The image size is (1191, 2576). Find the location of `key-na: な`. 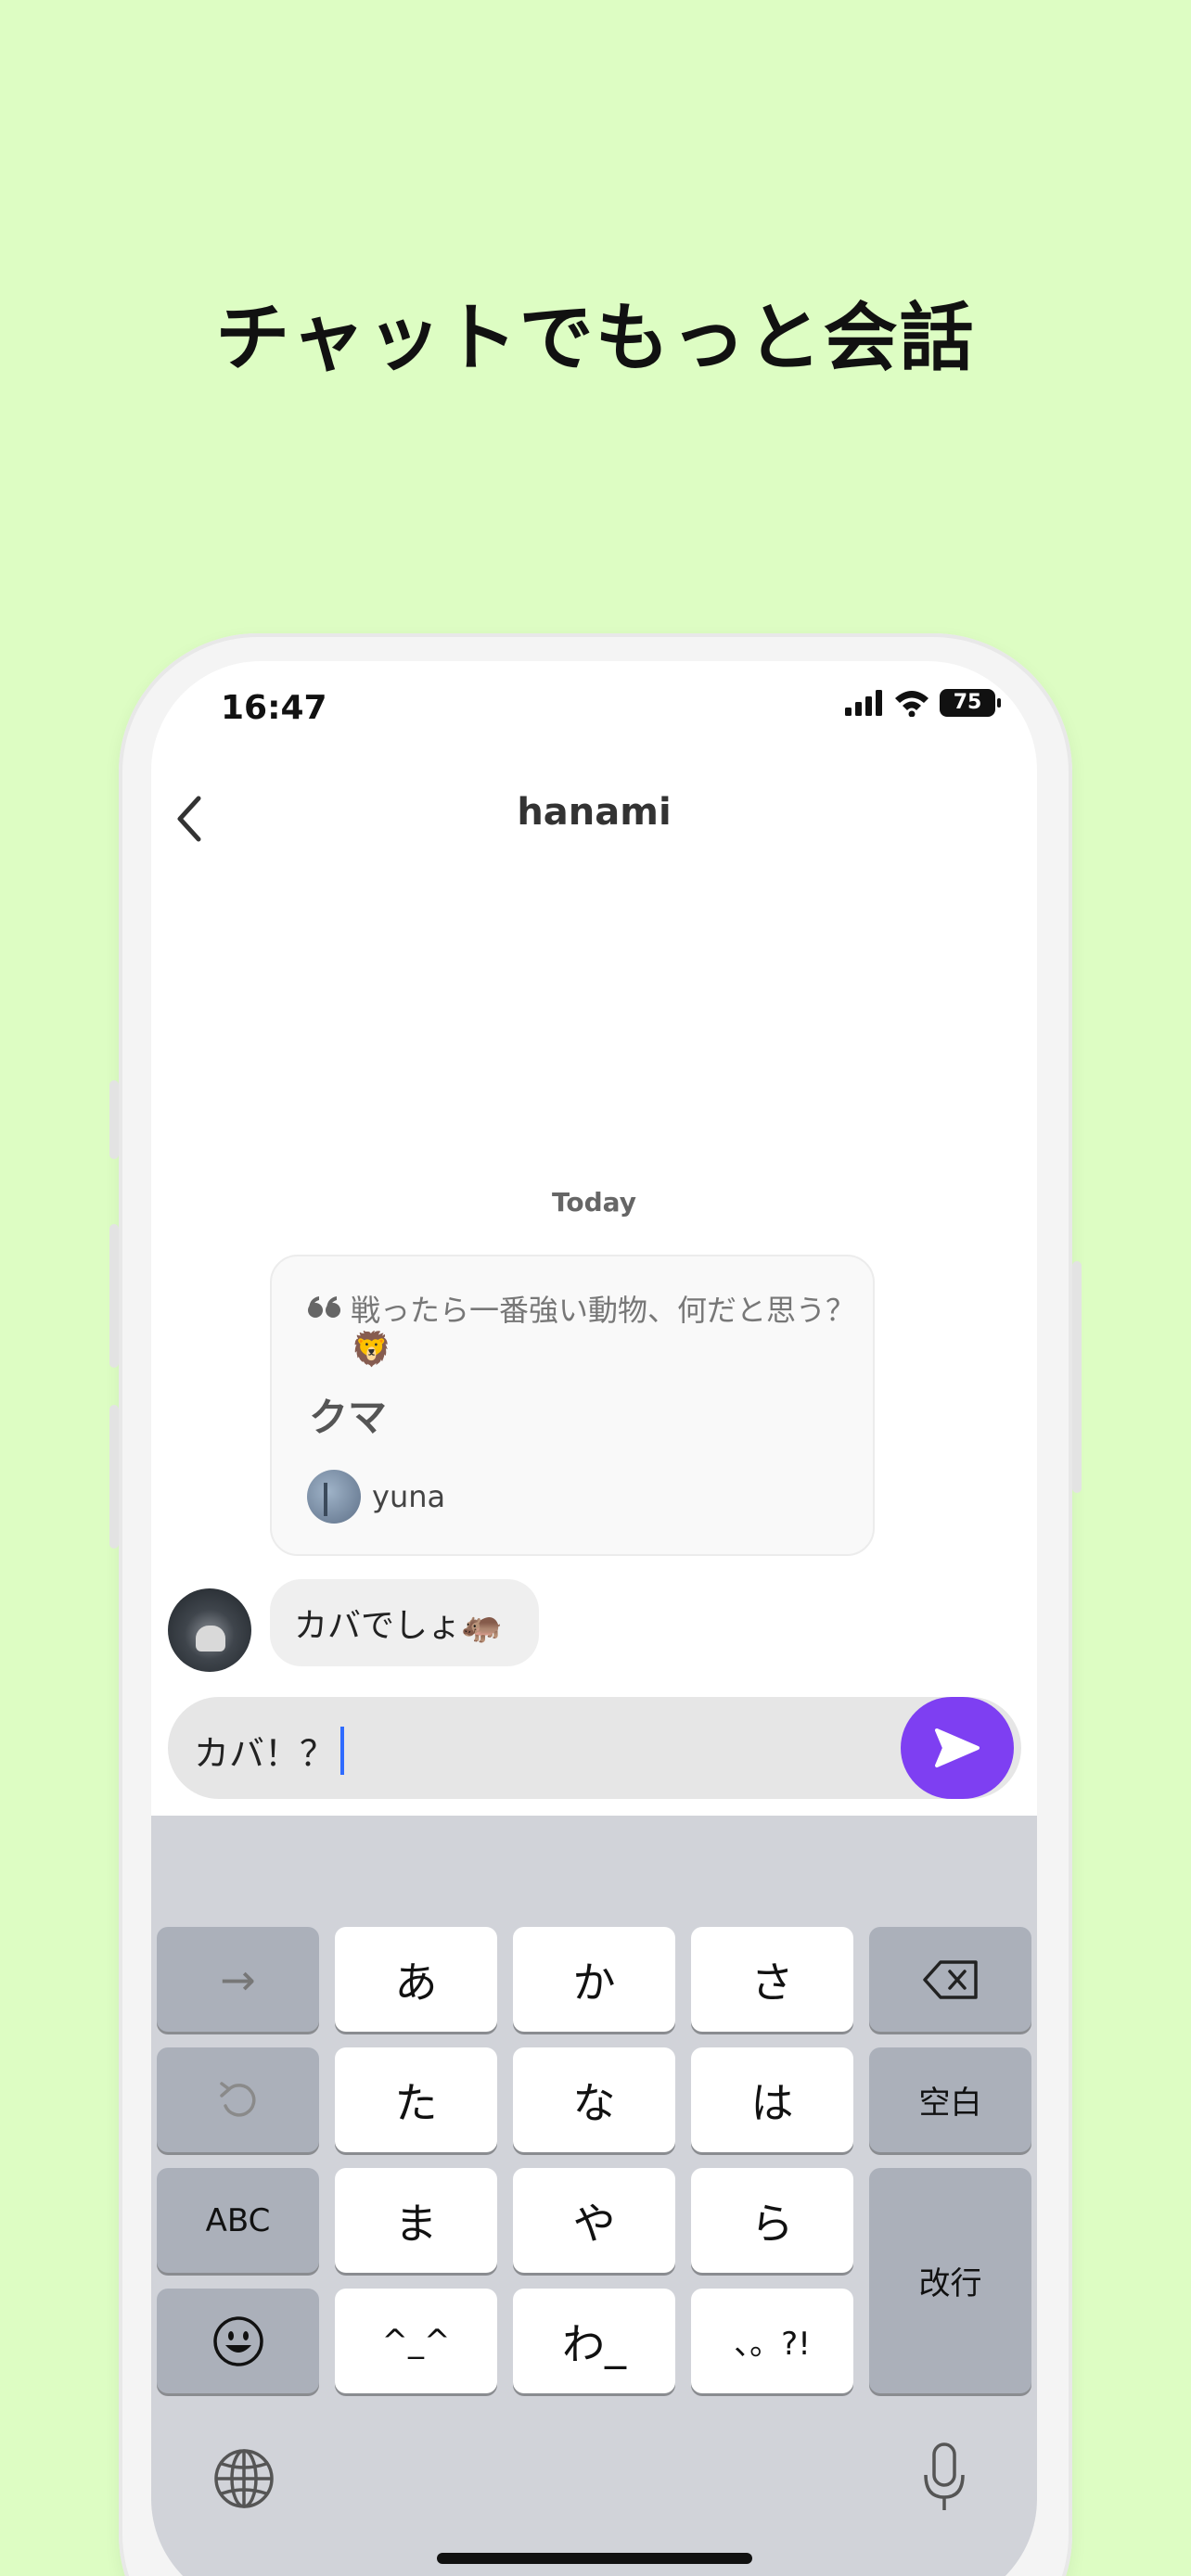

key-na: な is located at coordinates (594, 2099).